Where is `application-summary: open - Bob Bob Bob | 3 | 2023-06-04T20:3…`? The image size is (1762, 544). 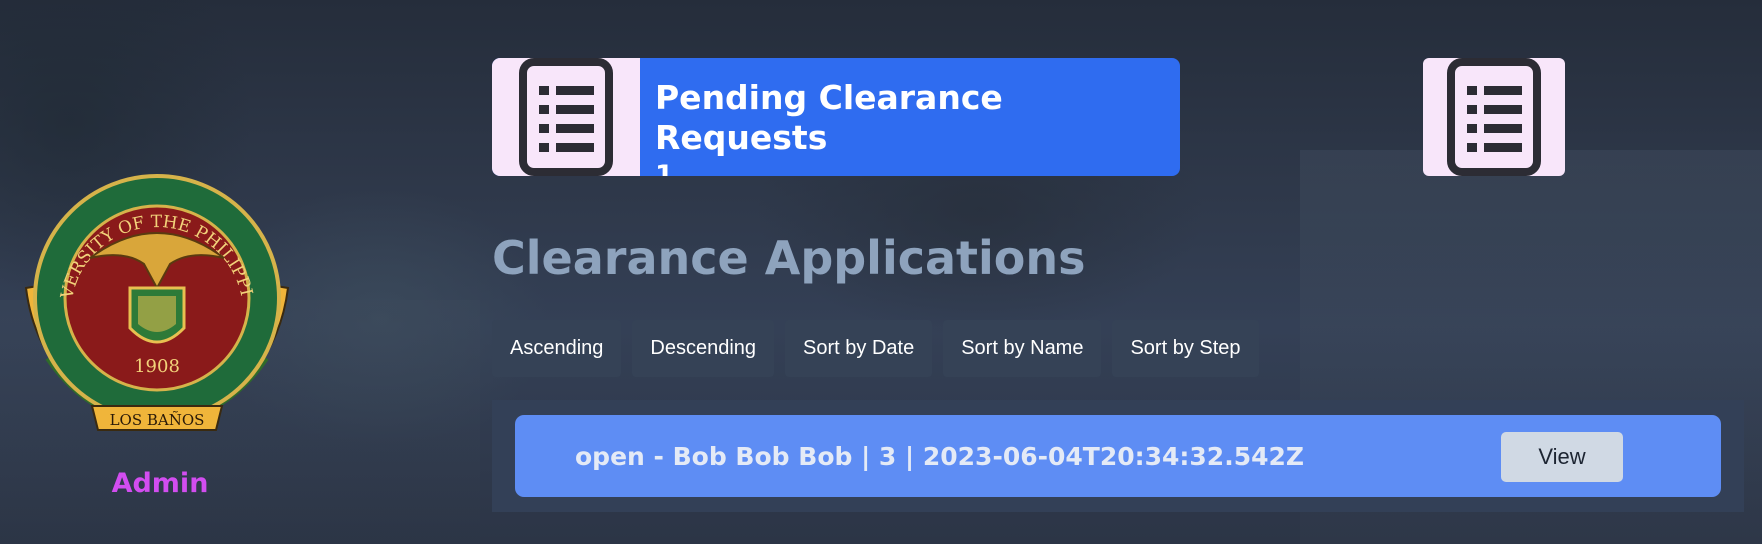 application-summary: open - Bob Bob Bob | 3 | 2023-06-04T20:3… is located at coordinates (940, 456).